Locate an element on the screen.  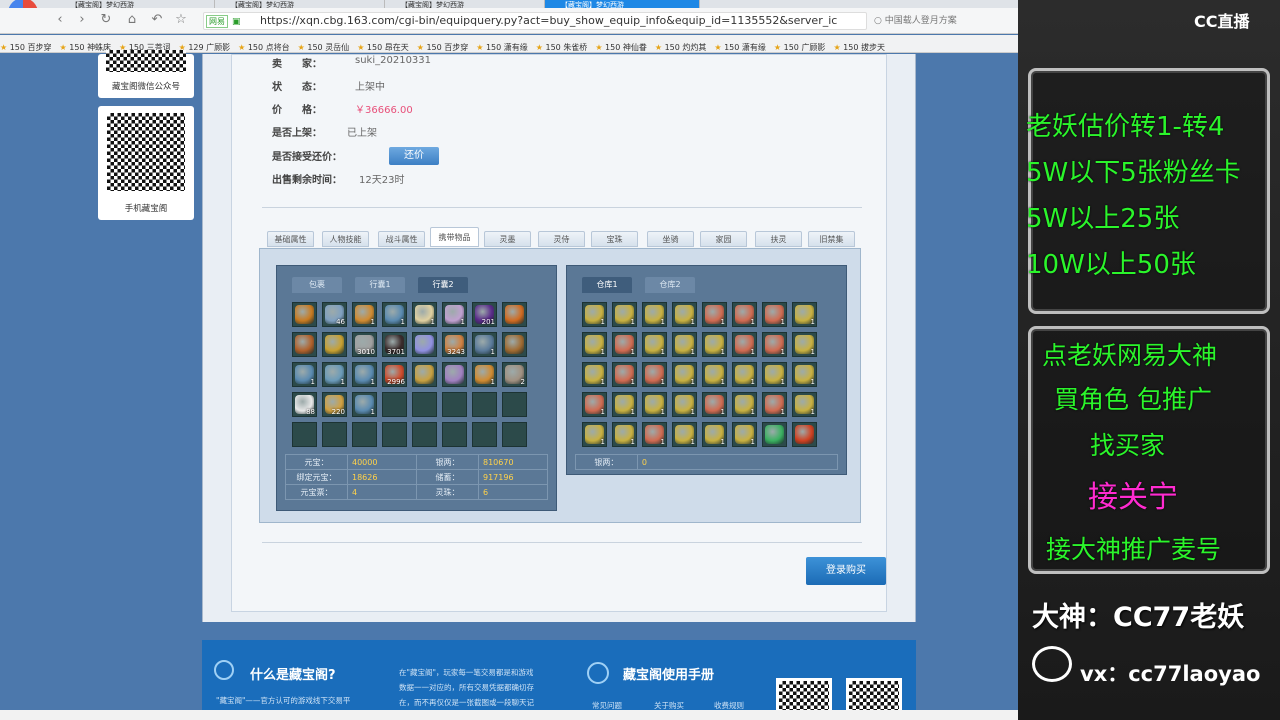
login-buy-button: 登录购买 is located at coordinates (846, 571).